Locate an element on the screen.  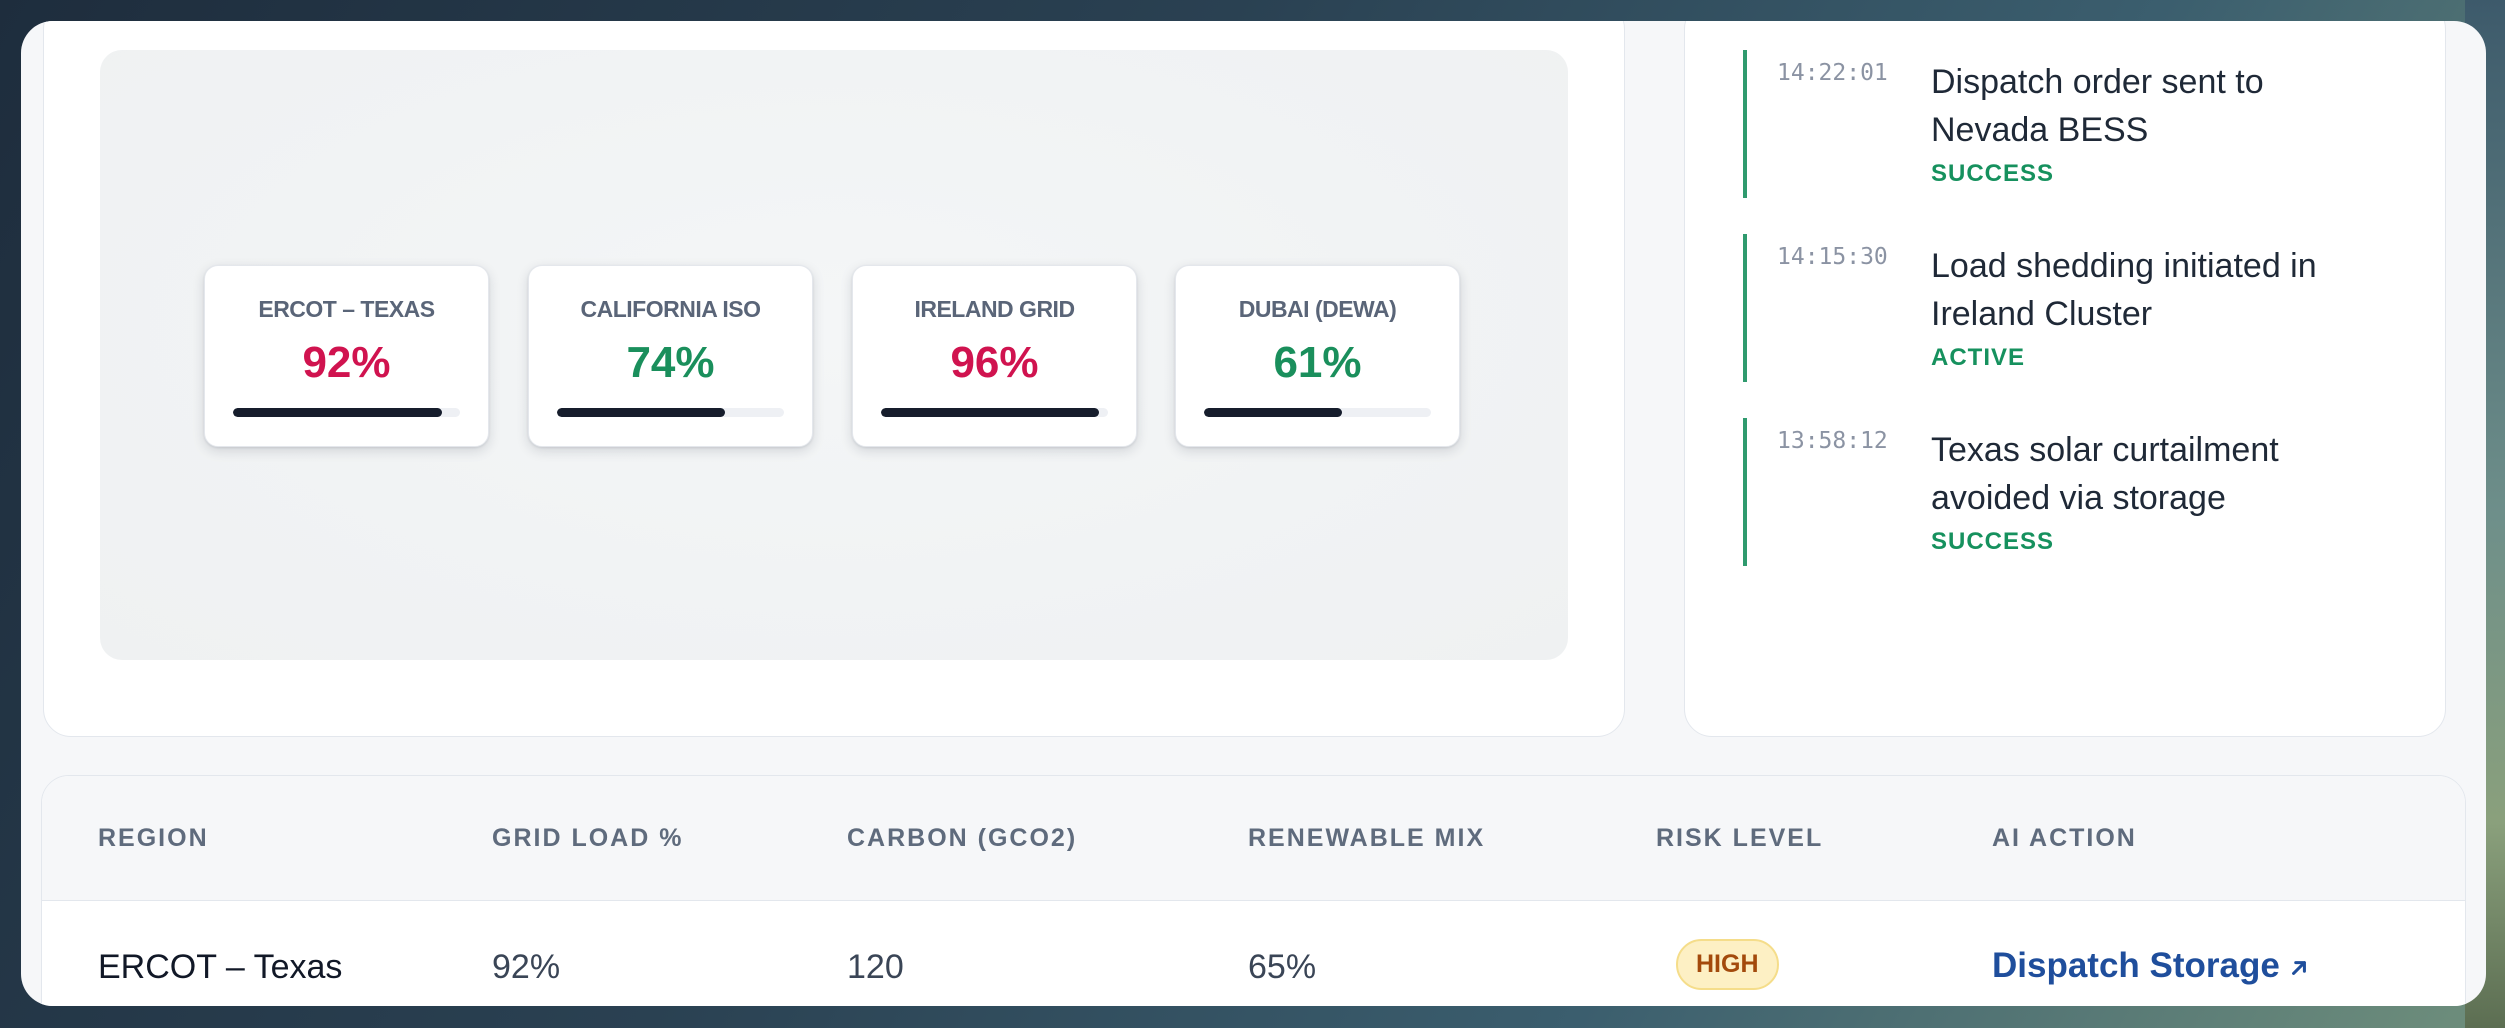
risk-badge: HIGH is located at coordinates (1727, 964).